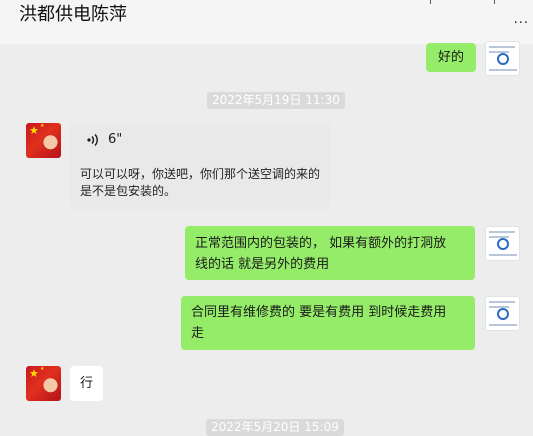 Image resolution: width=533 pixels, height=436 pixels. I want to click on voice-message-bubble: 6" 可以可以呀，你送吧，你们那个送空调的来的 是不是包安装的。, so click(200, 166).